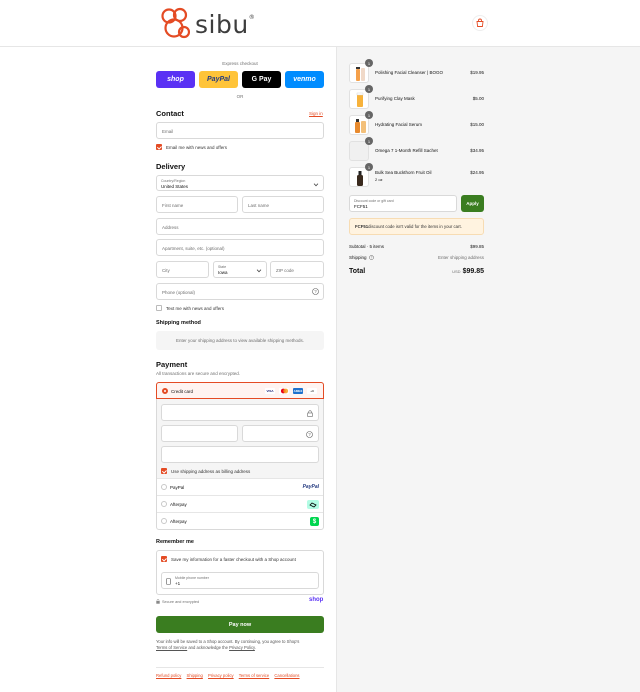 This screenshot has height=692, width=640. I want to click on terms-of-service-link: Terms of service, so click(254, 675).